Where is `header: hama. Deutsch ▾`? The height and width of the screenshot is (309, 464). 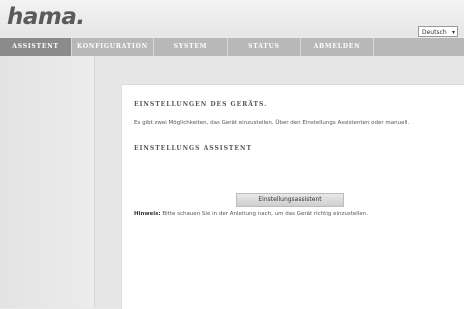 header: hama. Deutsch ▾ is located at coordinates (232, 18).